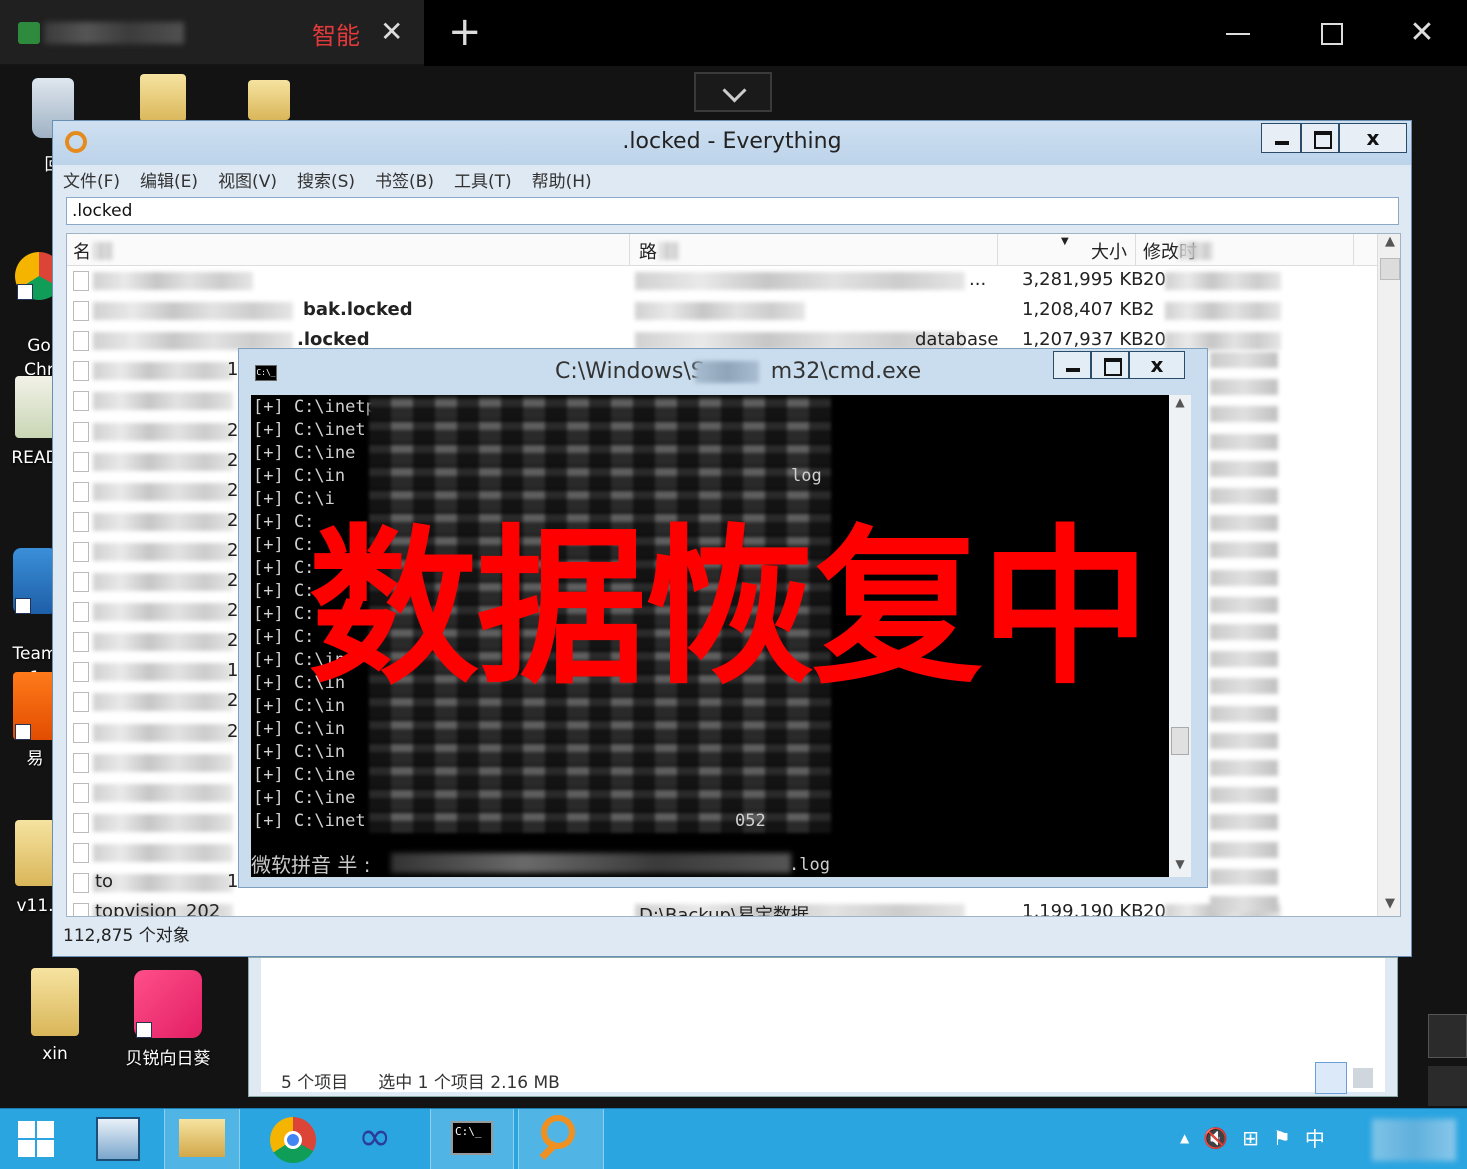 This screenshot has width=1467, height=1169. I want to click on clock-redacted, so click(1414, 1140).